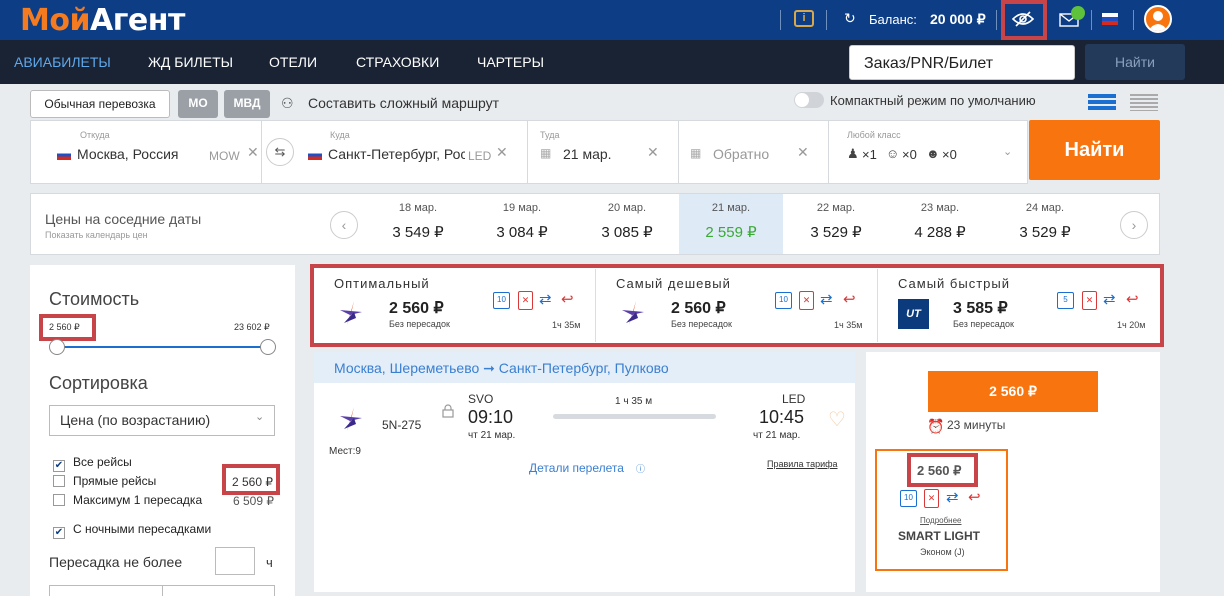 This screenshot has width=1224, height=596. What do you see at coordinates (224, 156) in the screenshot?
I see `from-code: MOW` at bounding box center [224, 156].